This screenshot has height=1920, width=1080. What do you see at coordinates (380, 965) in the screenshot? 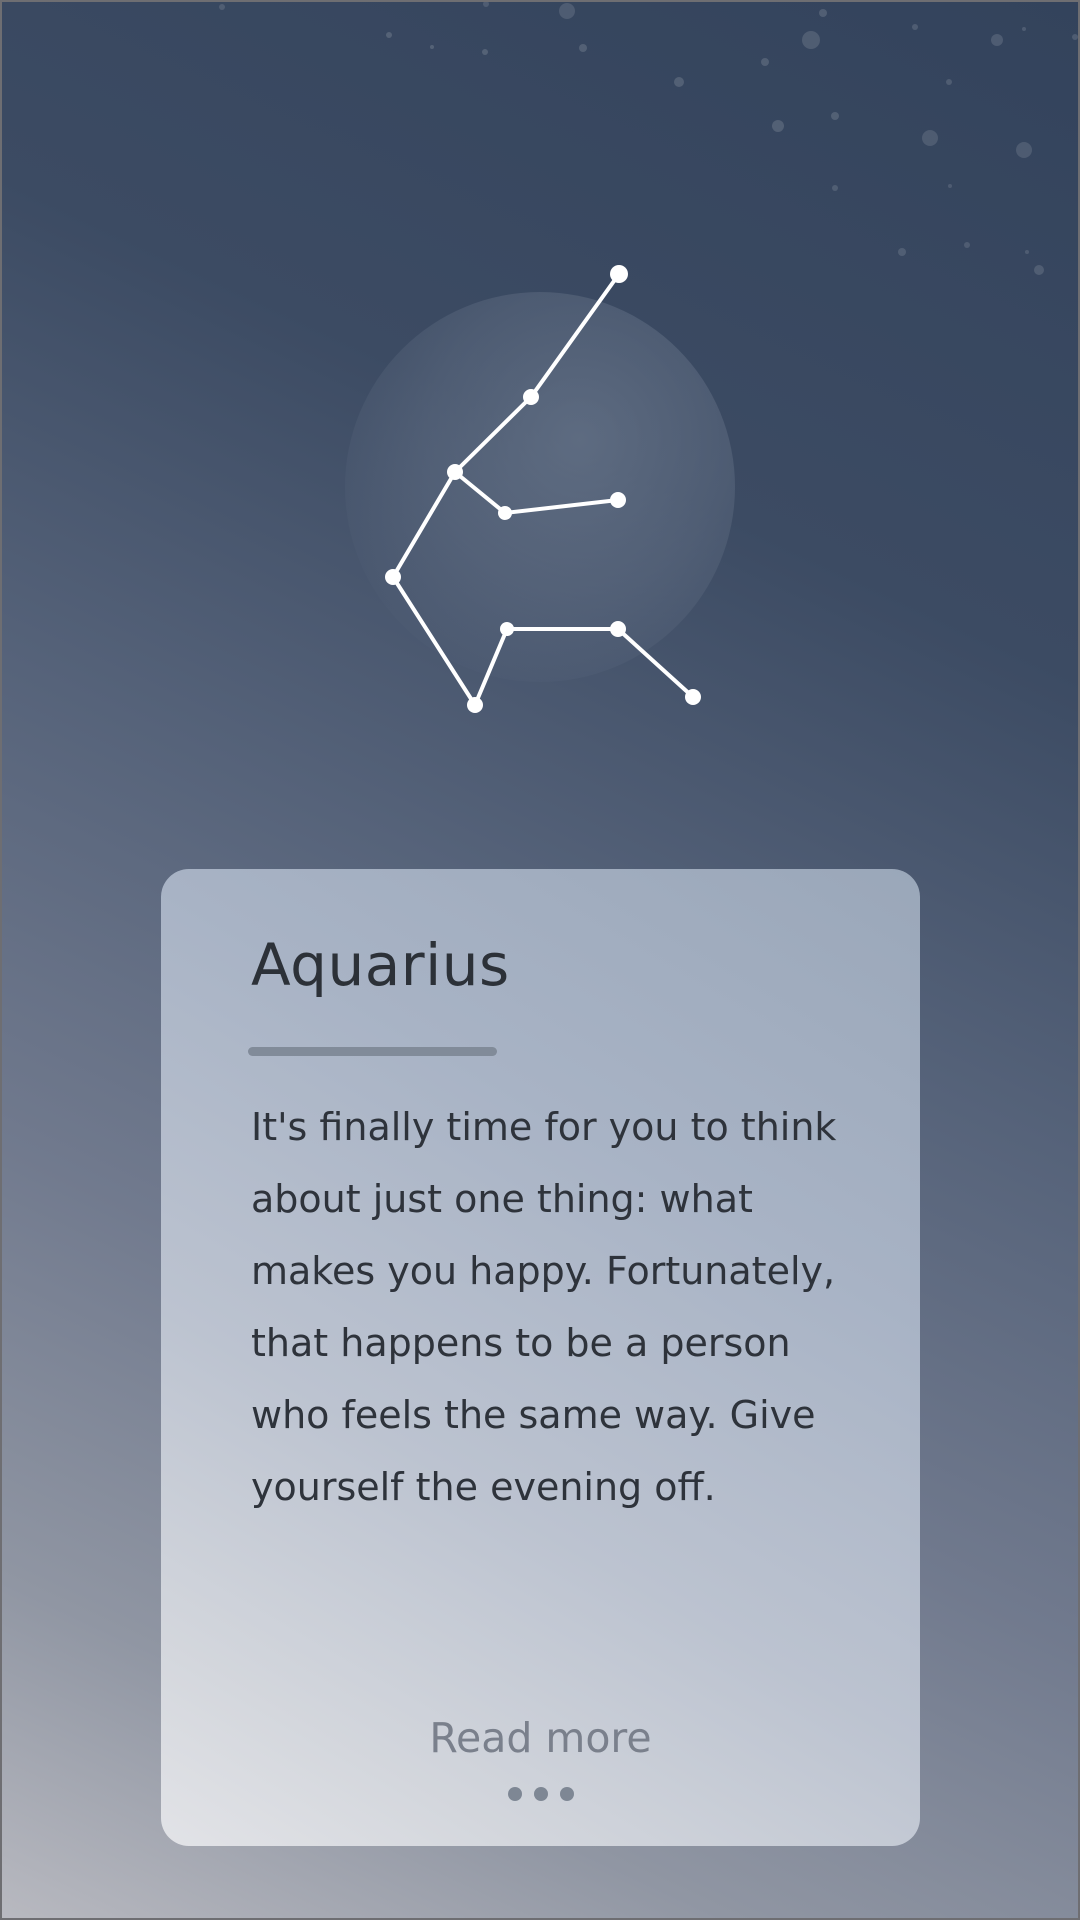
I see `sign-title: Aquarius` at bounding box center [380, 965].